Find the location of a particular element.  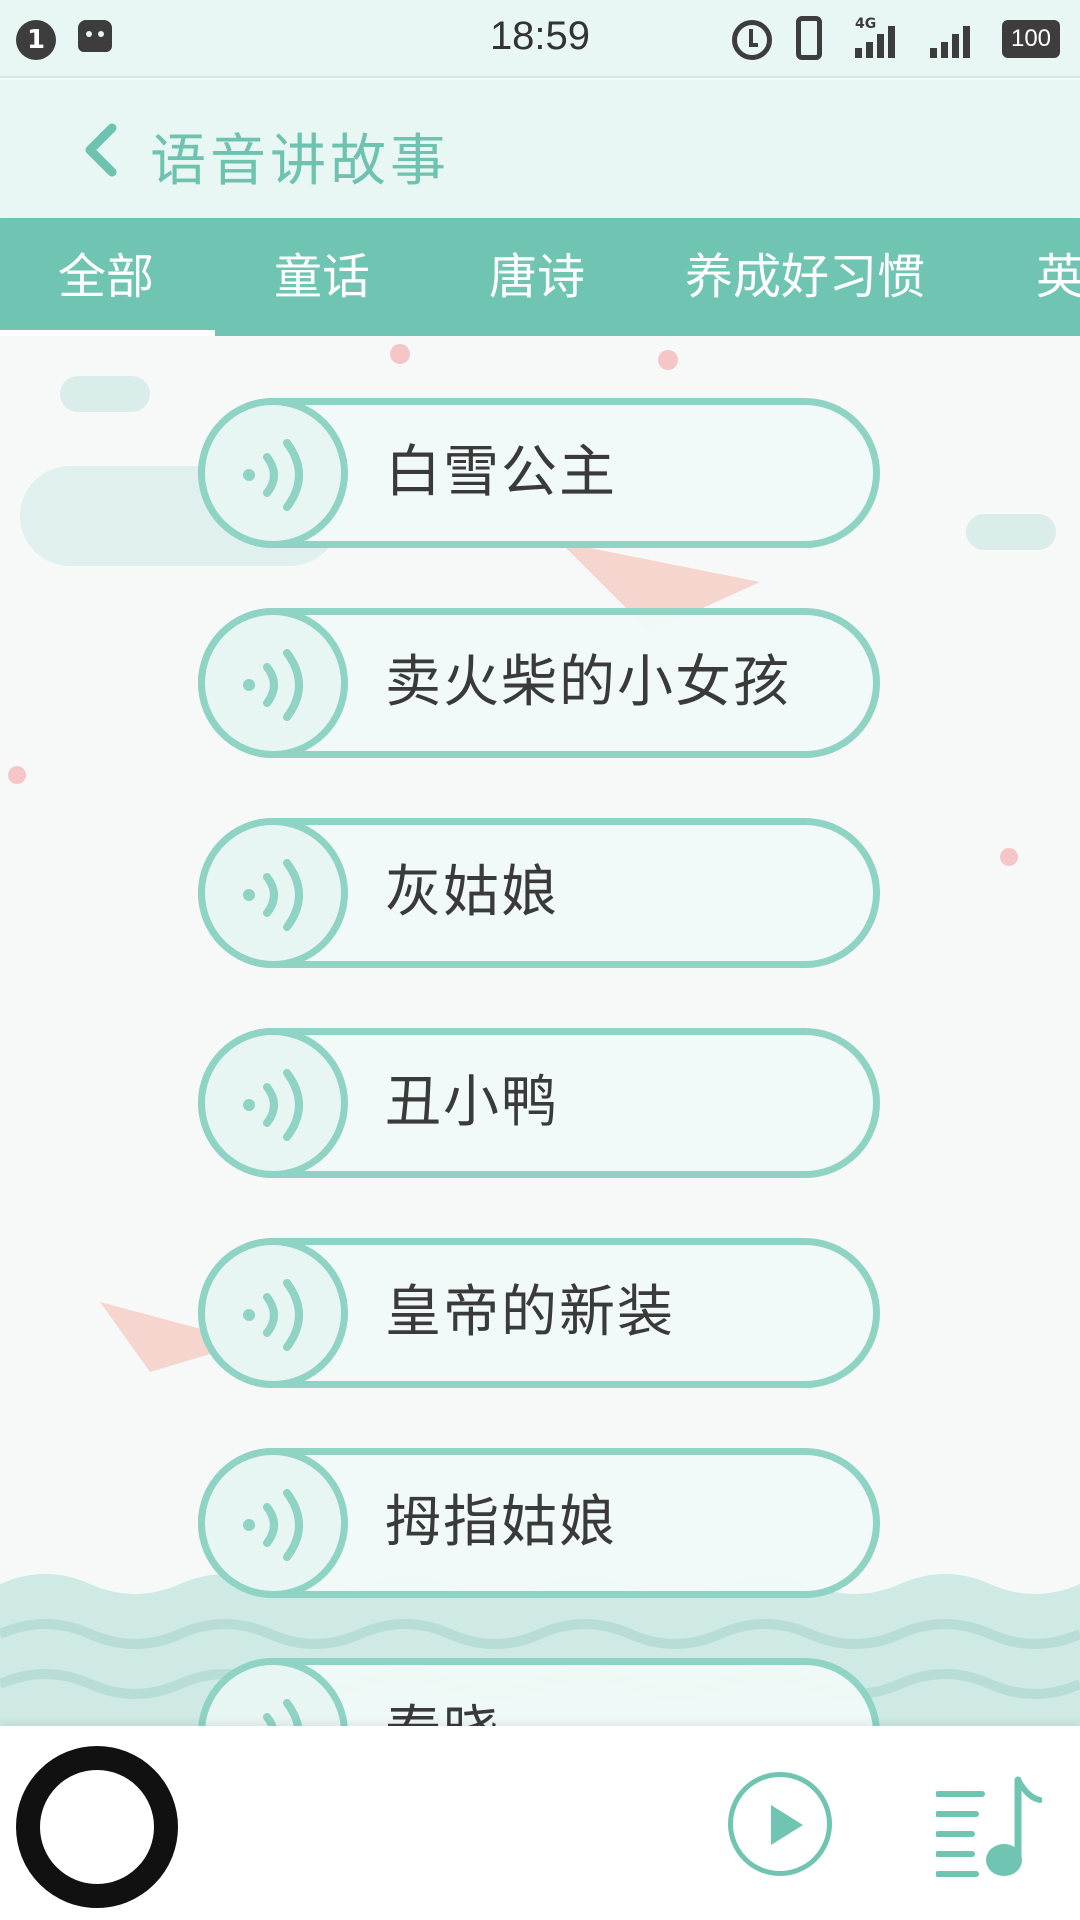

story-item: 皇帝的新装 is located at coordinates (539, 1313).